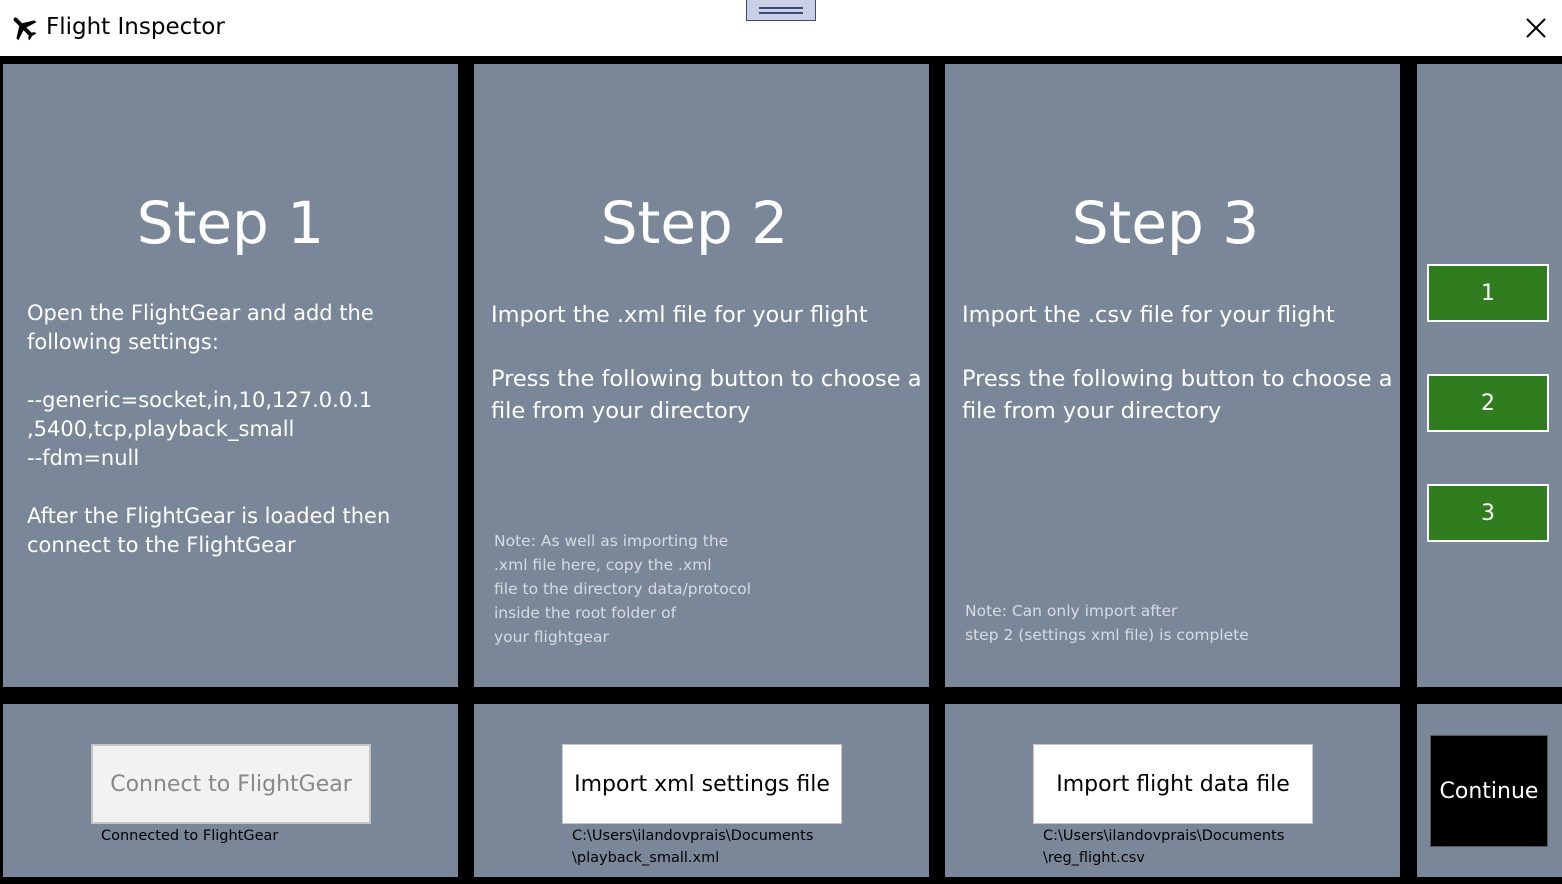 This screenshot has width=1562, height=884. I want to click on connect-flightgear-button: Connect to FlightGear, so click(231, 784).